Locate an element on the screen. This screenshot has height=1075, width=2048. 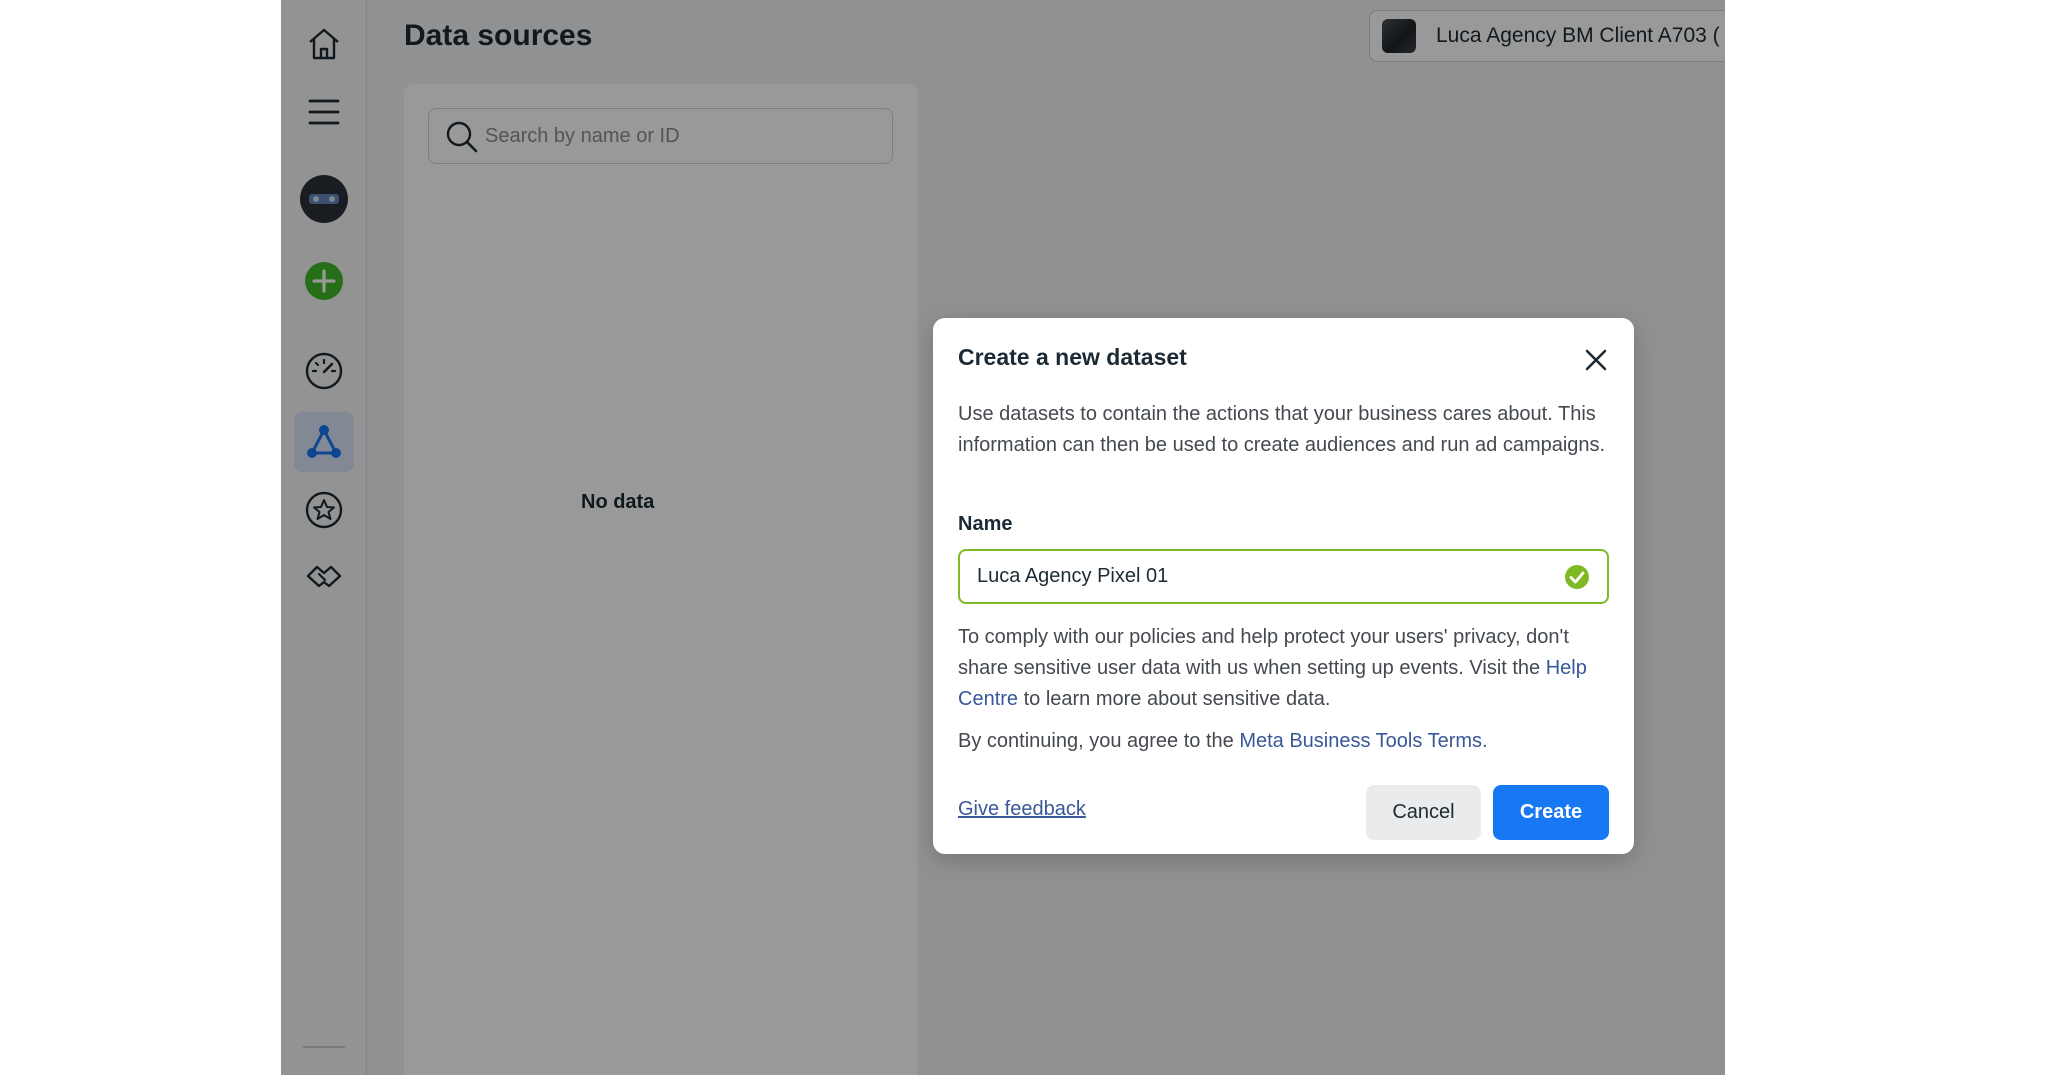
cancel-button: Cancel is located at coordinates (1423, 812).